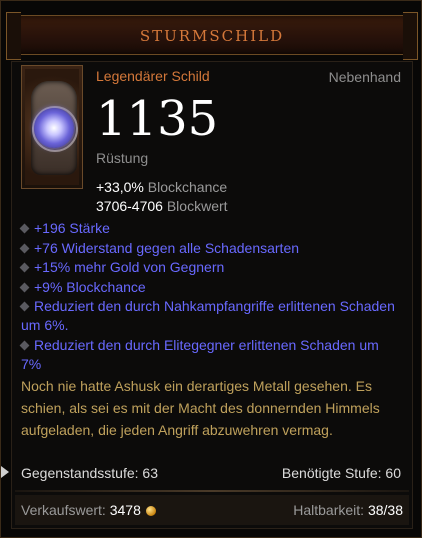 This screenshot has height=538, width=422. I want to click on armor-value: 1135, so click(157, 119).